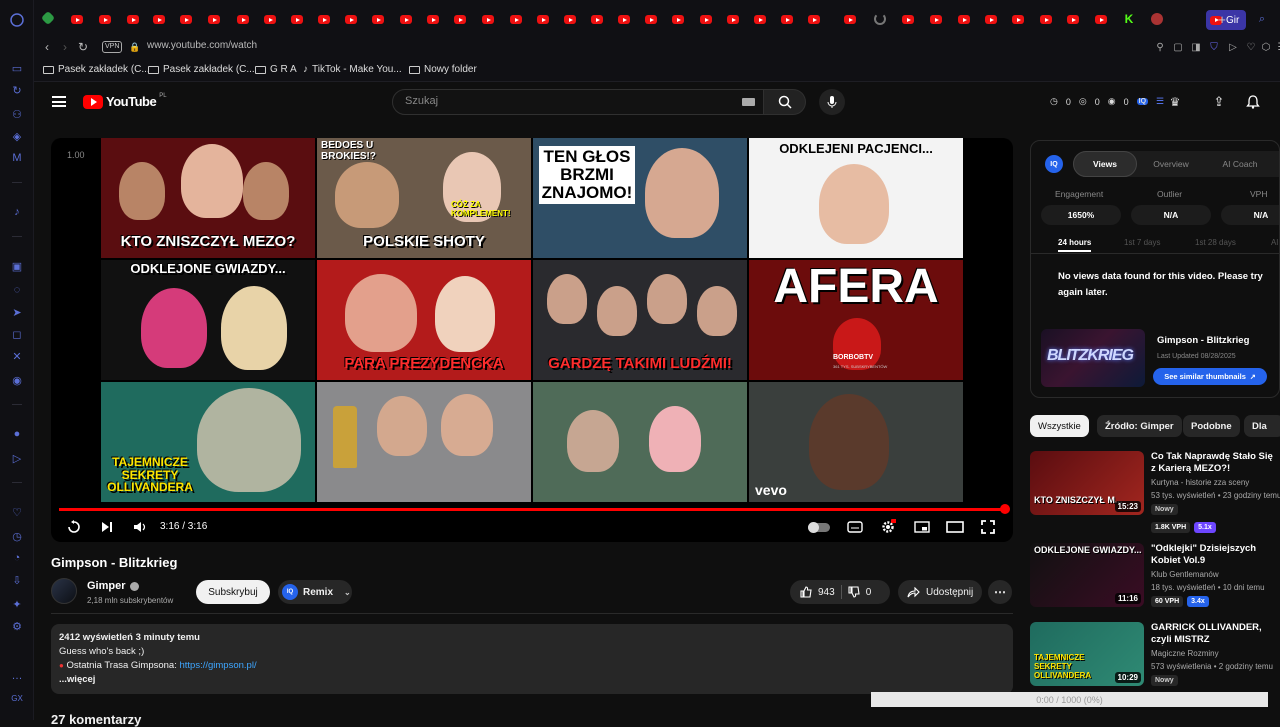 The height and width of the screenshot is (727, 1280). What do you see at coordinates (17, 90) in the screenshot?
I see `refresh-feed-icon: ↻` at bounding box center [17, 90].